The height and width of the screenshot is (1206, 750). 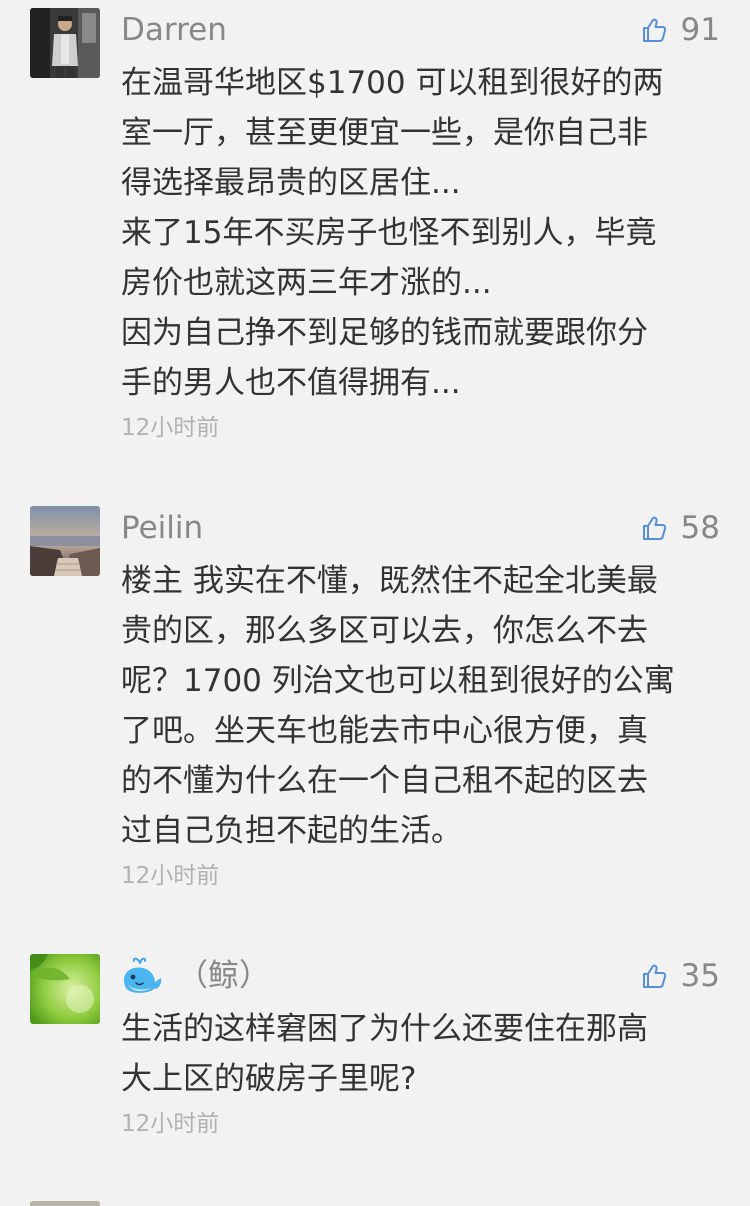 I want to click on like-button: 58, so click(x=680, y=528).